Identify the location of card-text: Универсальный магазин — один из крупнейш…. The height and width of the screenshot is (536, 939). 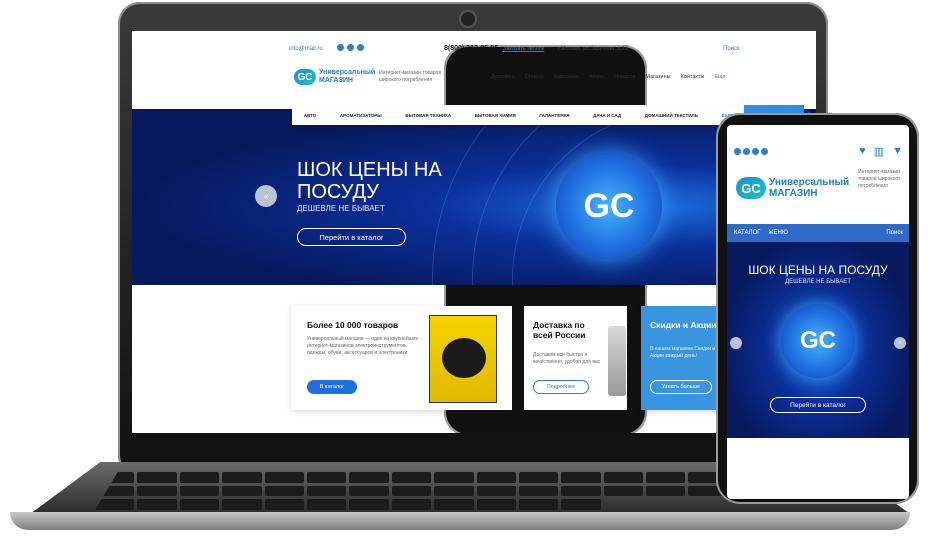
(363, 346).